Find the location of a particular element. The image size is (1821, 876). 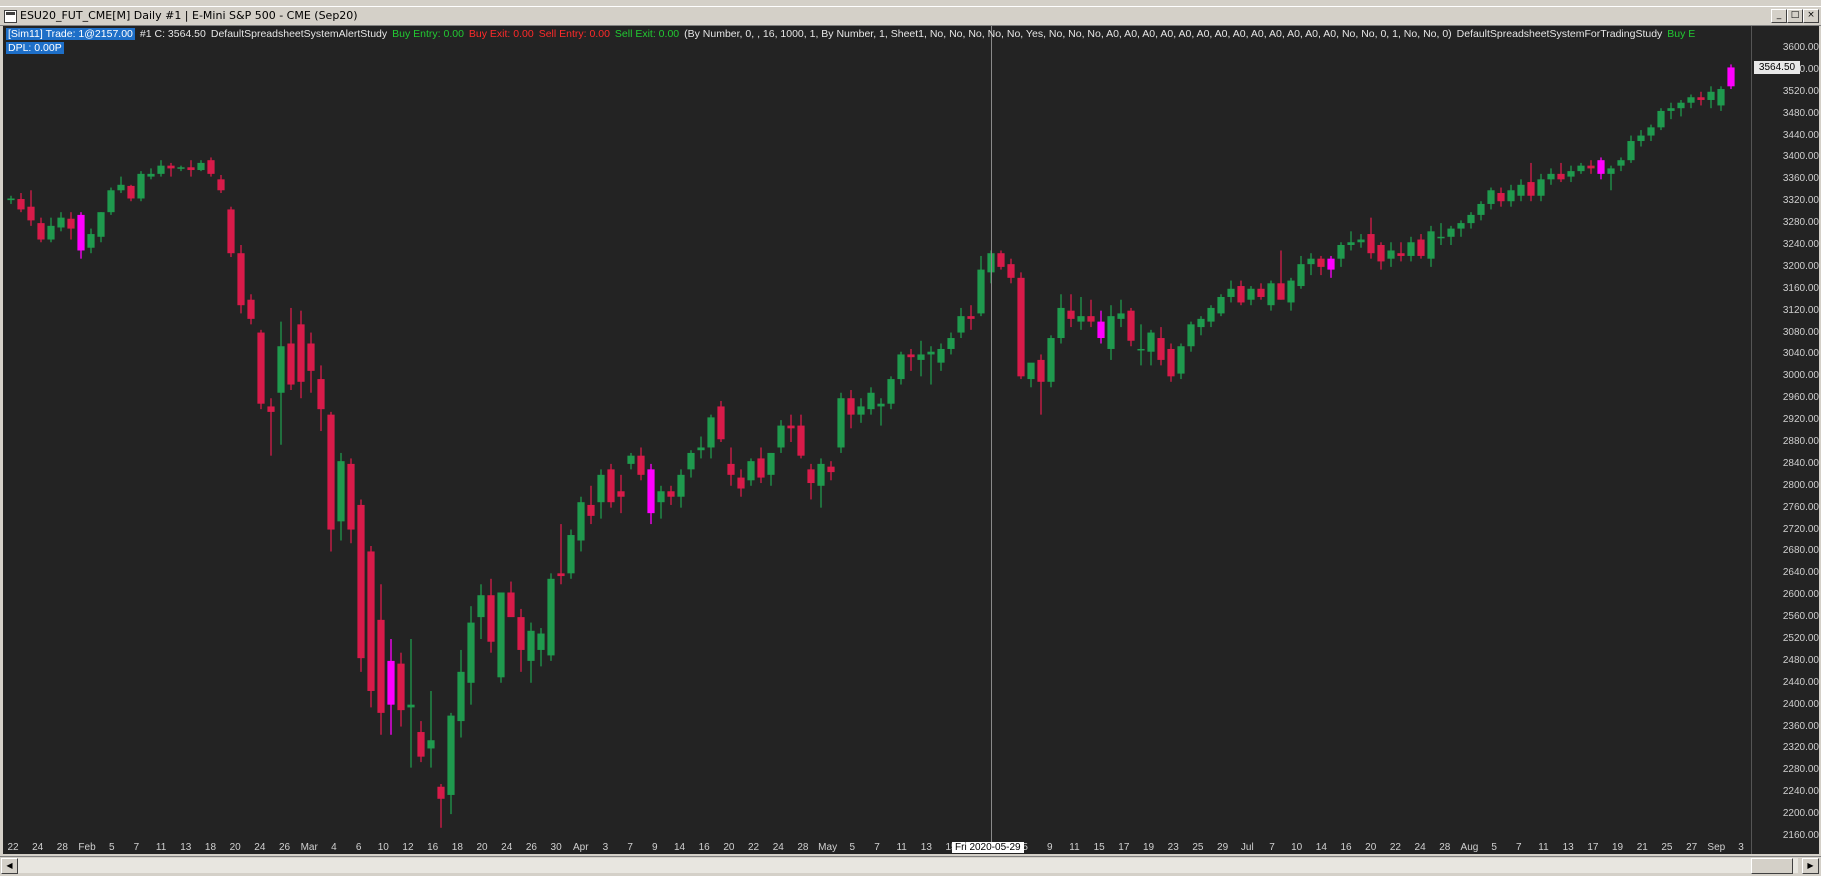

window-icon is located at coordinates (10, 16).